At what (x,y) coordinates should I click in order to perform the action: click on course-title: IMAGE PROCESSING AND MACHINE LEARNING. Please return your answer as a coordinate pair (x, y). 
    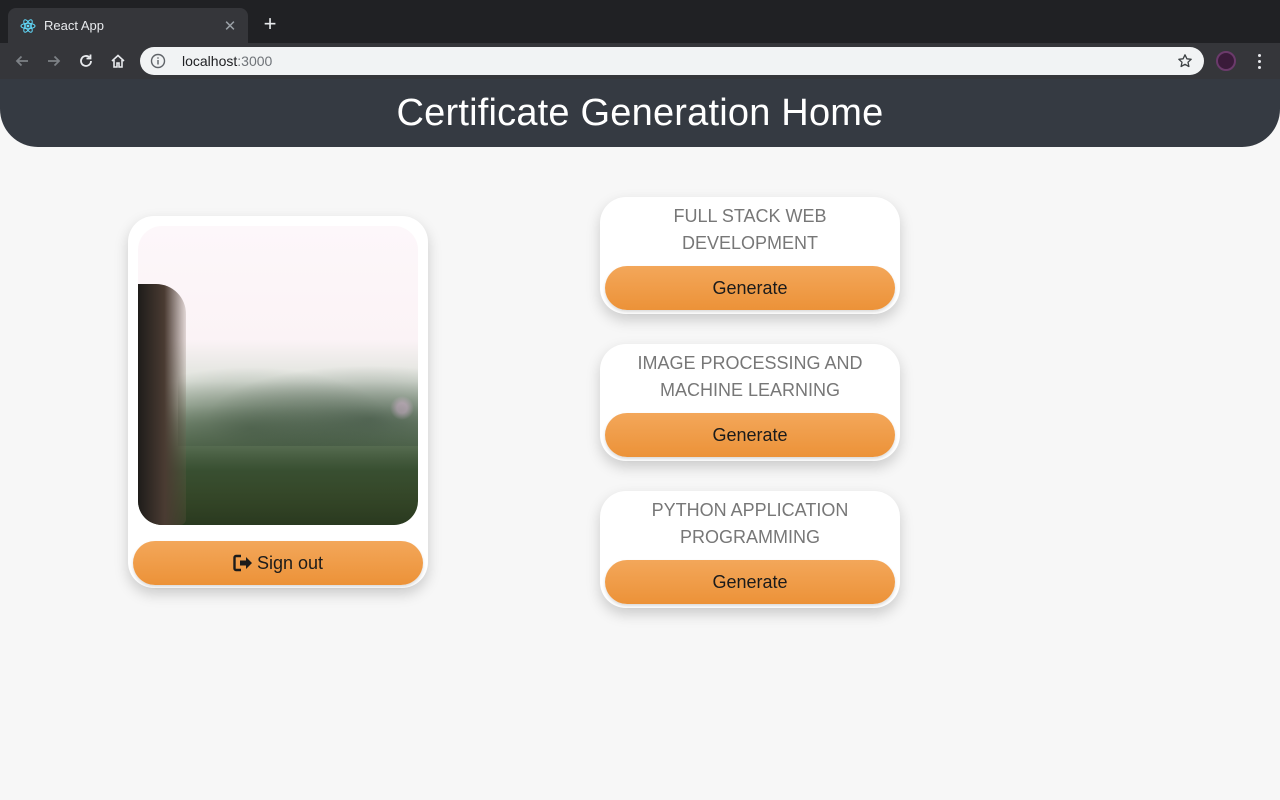
    Looking at the image, I should click on (750, 376).